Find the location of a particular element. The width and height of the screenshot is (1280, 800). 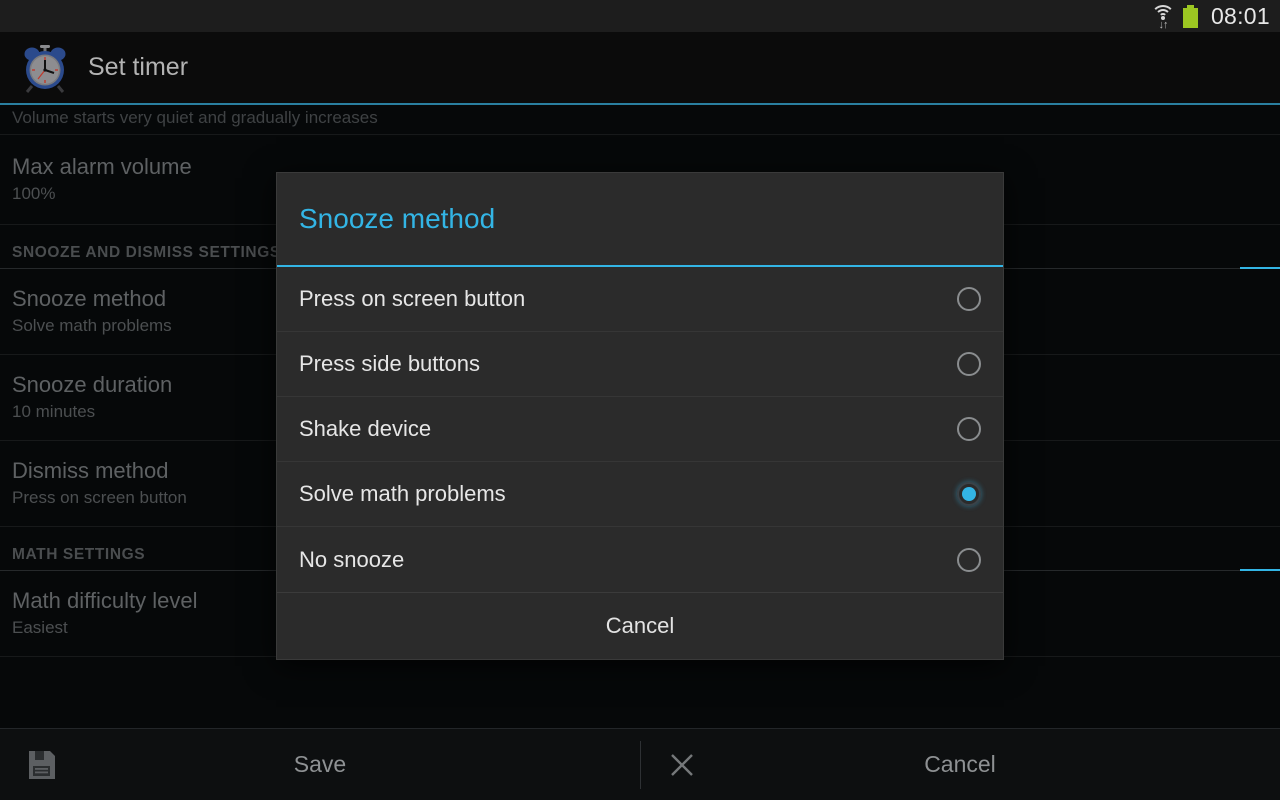

save-button: Save is located at coordinates (320, 764).